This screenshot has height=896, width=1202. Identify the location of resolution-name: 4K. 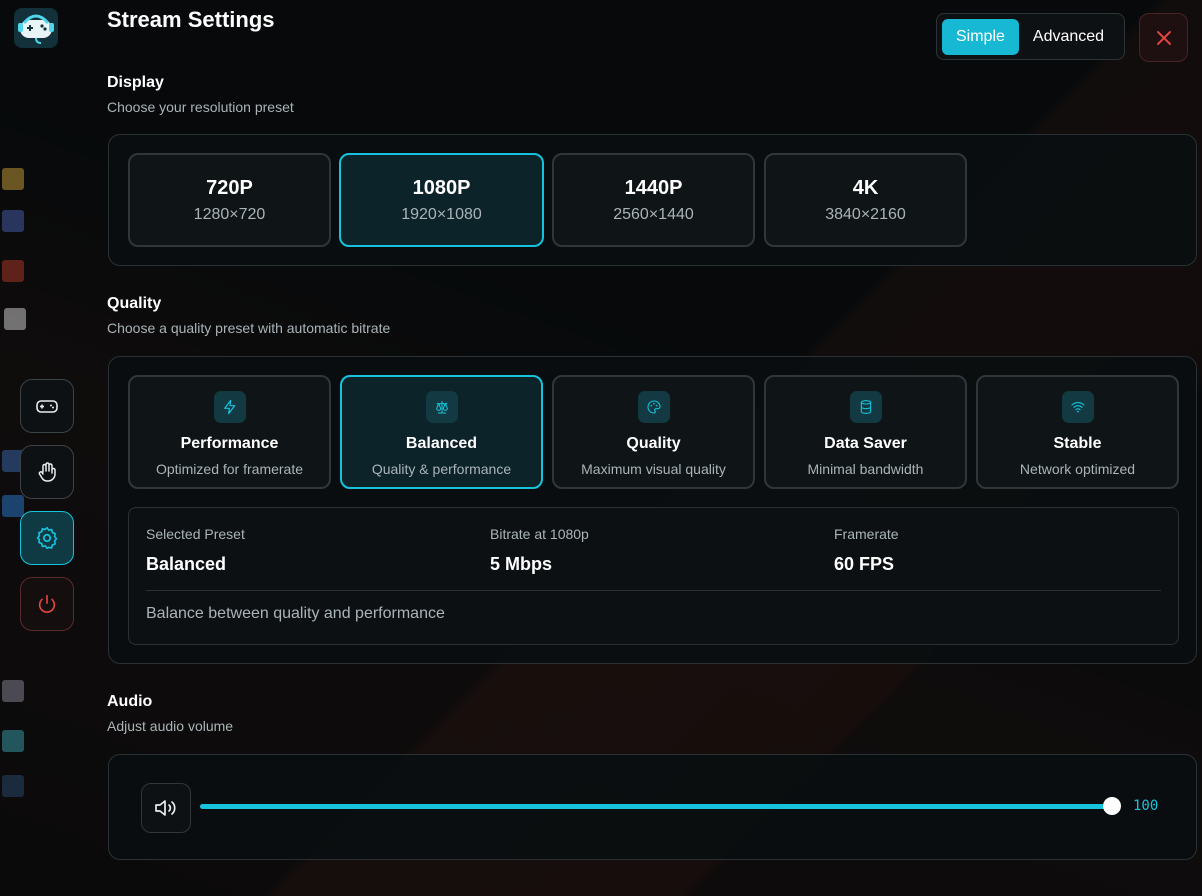
(865, 187).